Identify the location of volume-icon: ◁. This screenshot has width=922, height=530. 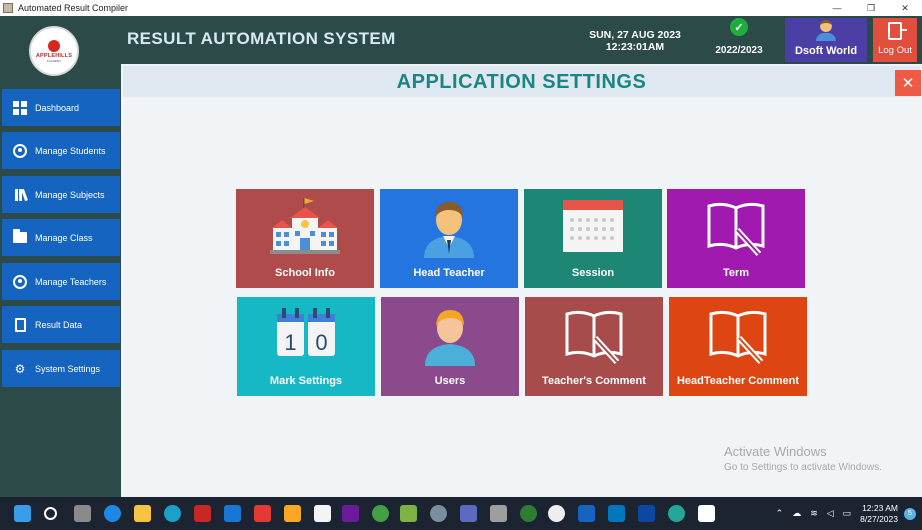
(830, 513).